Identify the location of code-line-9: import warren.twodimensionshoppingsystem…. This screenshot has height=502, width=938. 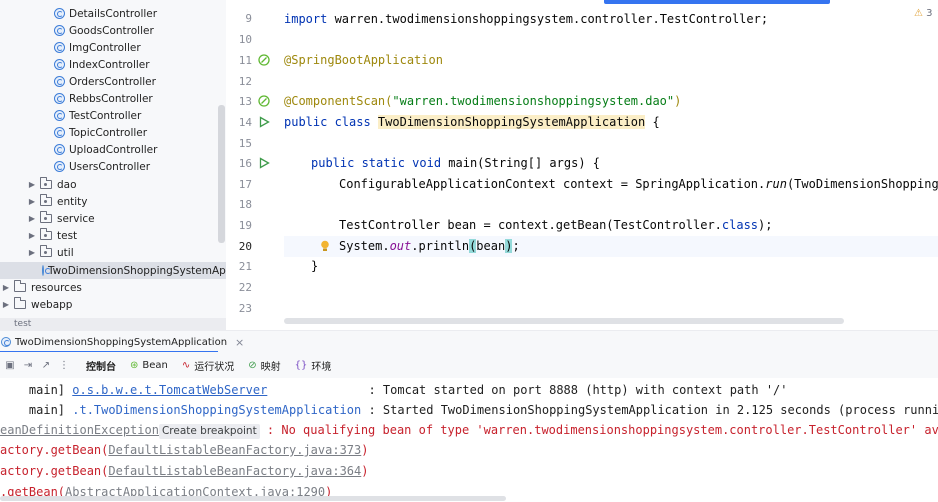
(526, 19).